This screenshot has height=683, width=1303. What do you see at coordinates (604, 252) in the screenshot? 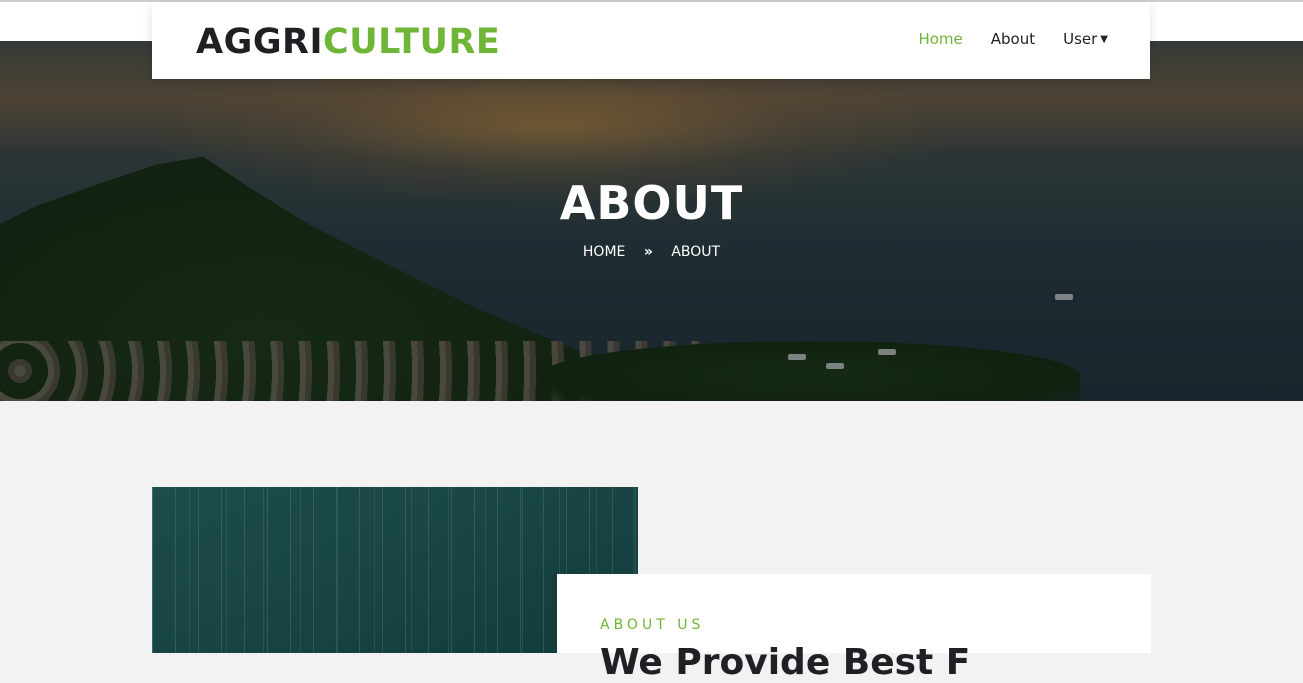
I see `breadcrumb-home-link: HOME` at bounding box center [604, 252].